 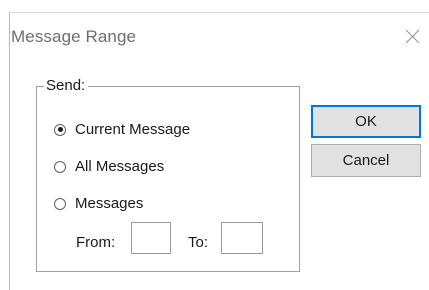 What do you see at coordinates (366, 121) in the screenshot?
I see `ok-button: OK` at bounding box center [366, 121].